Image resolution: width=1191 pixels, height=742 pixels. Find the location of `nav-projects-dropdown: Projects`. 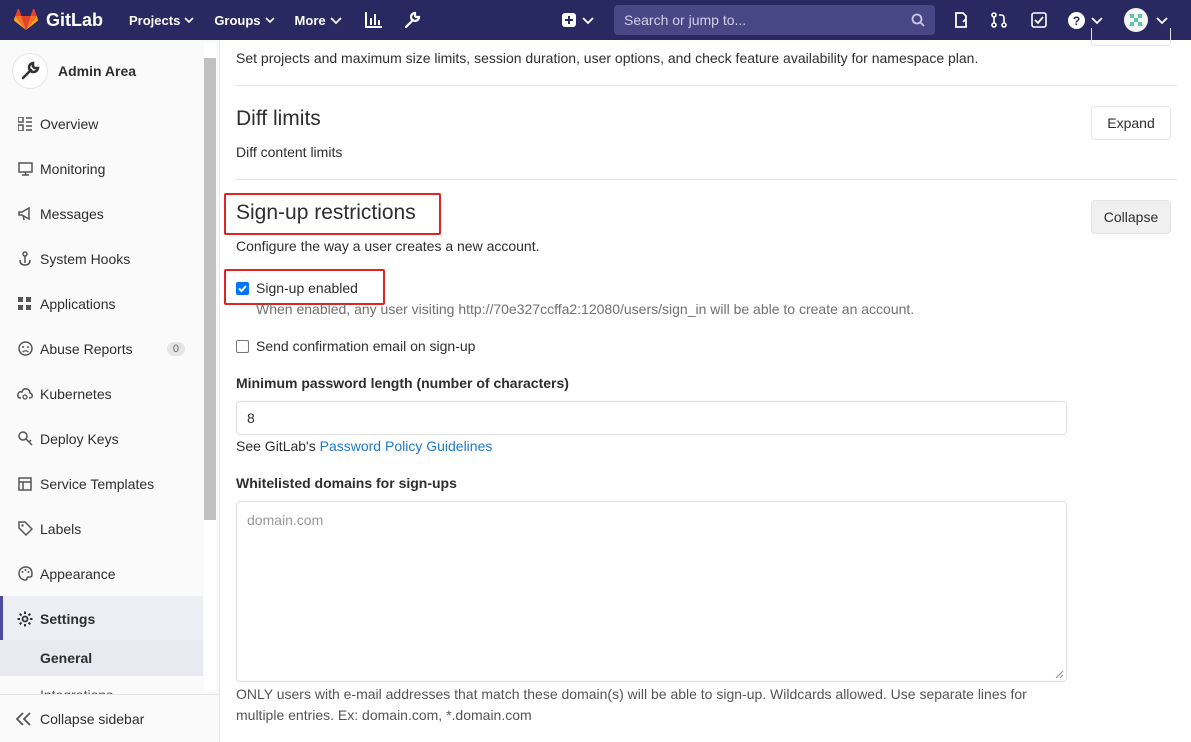

nav-projects-dropdown: Projects is located at coordinates (161, 20).